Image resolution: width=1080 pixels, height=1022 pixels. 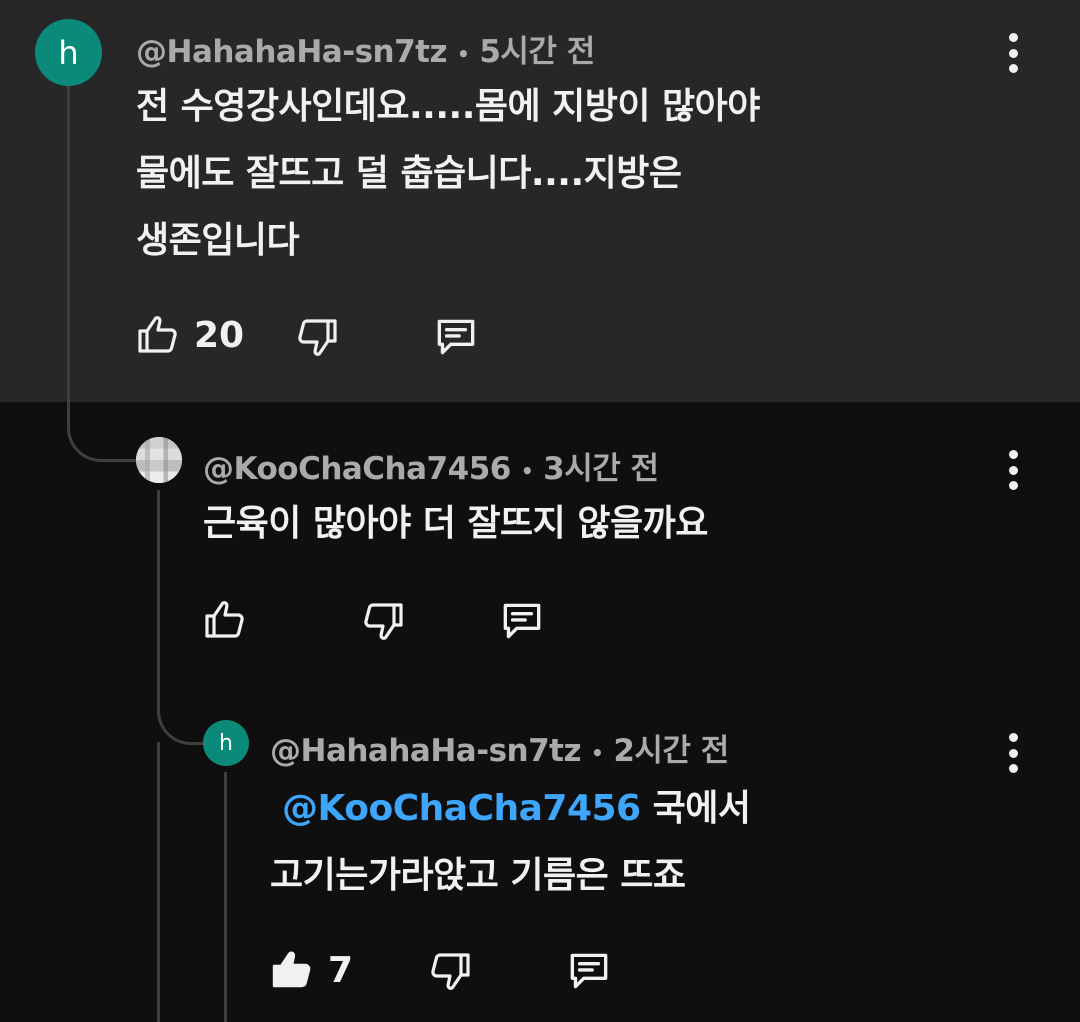 I want to click on like-button, so click(x=231, y=620).